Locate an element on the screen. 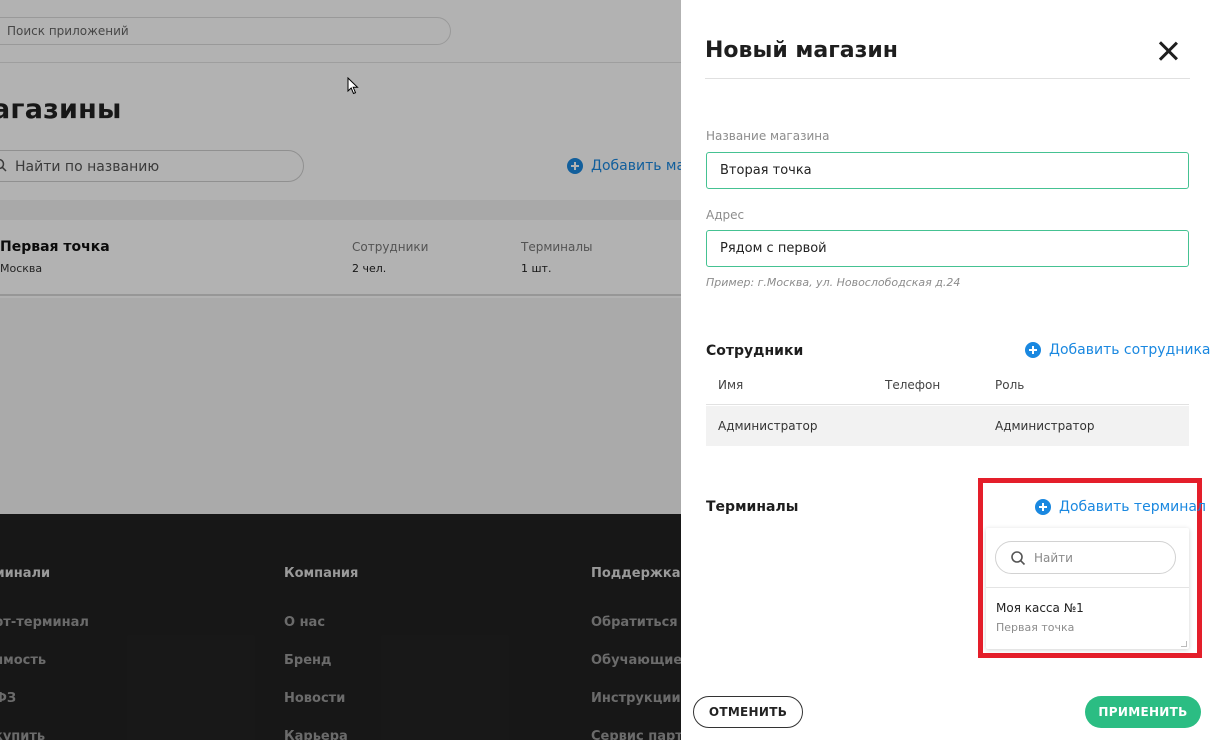  employees-table-header: Имя Телефон Роль is located at coordinates (947, 387).